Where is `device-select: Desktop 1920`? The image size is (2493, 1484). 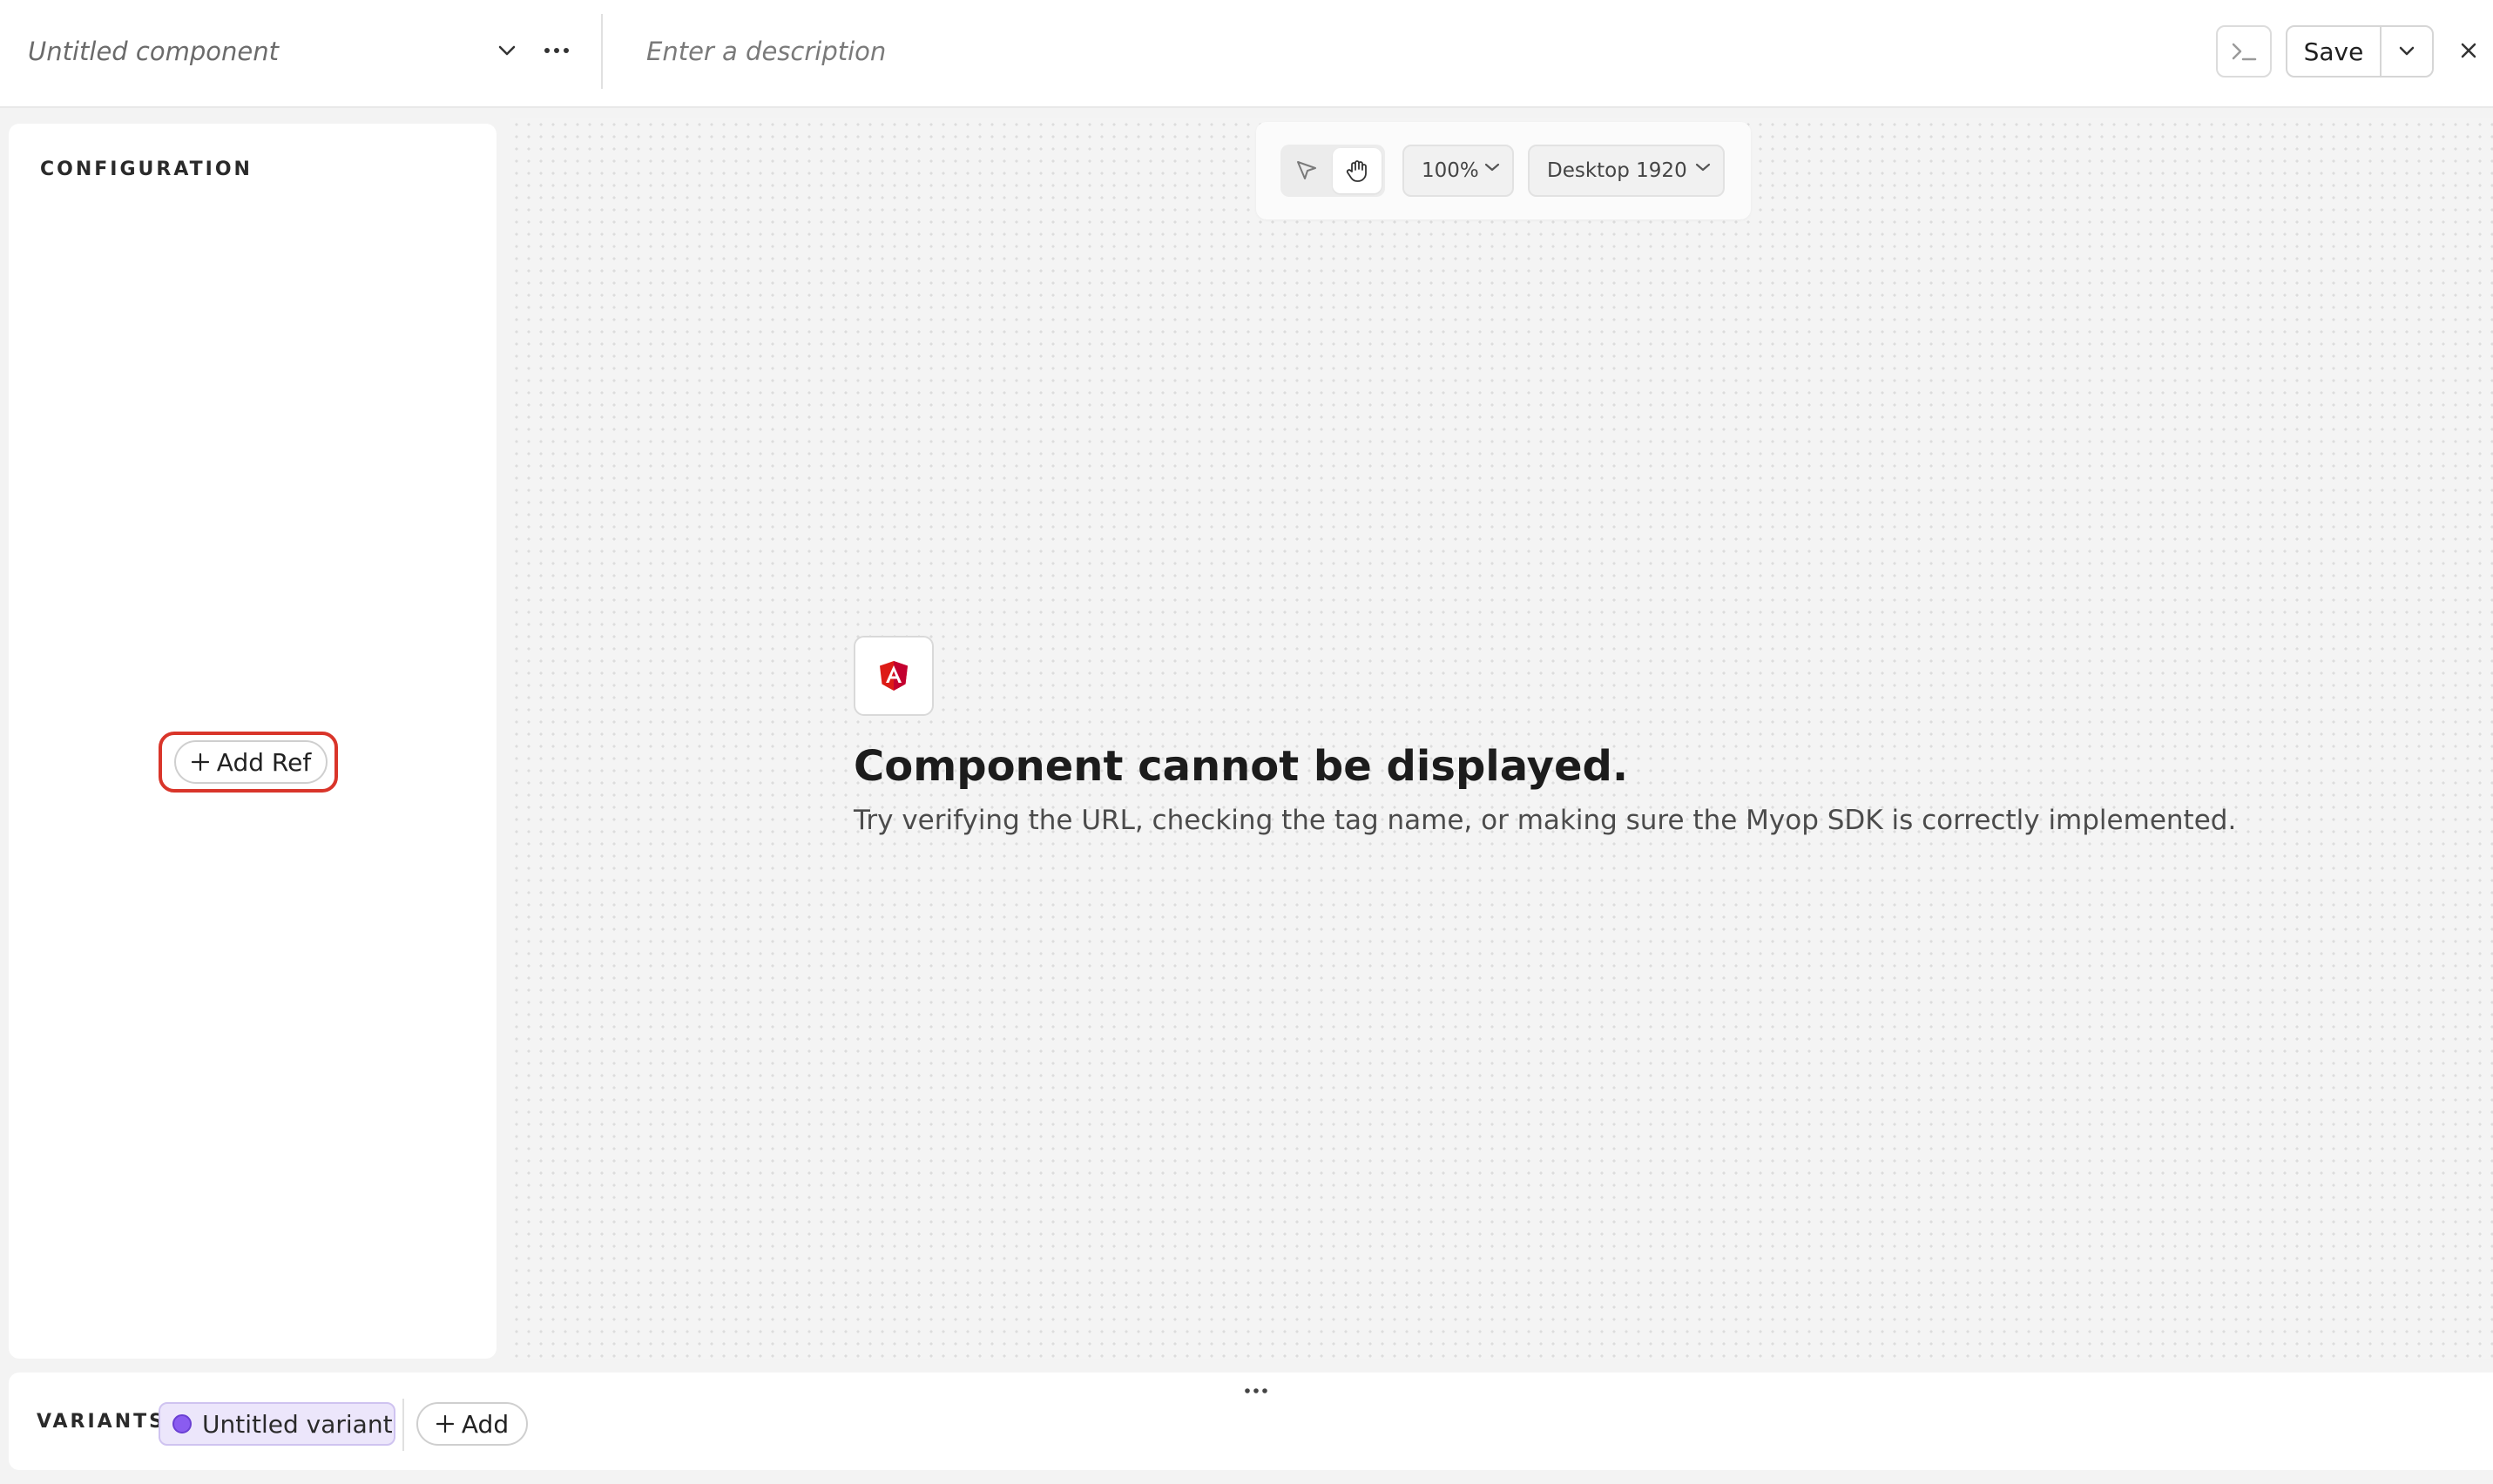 device-select: Desktop 1920 is located at coordinates (1627, 171).